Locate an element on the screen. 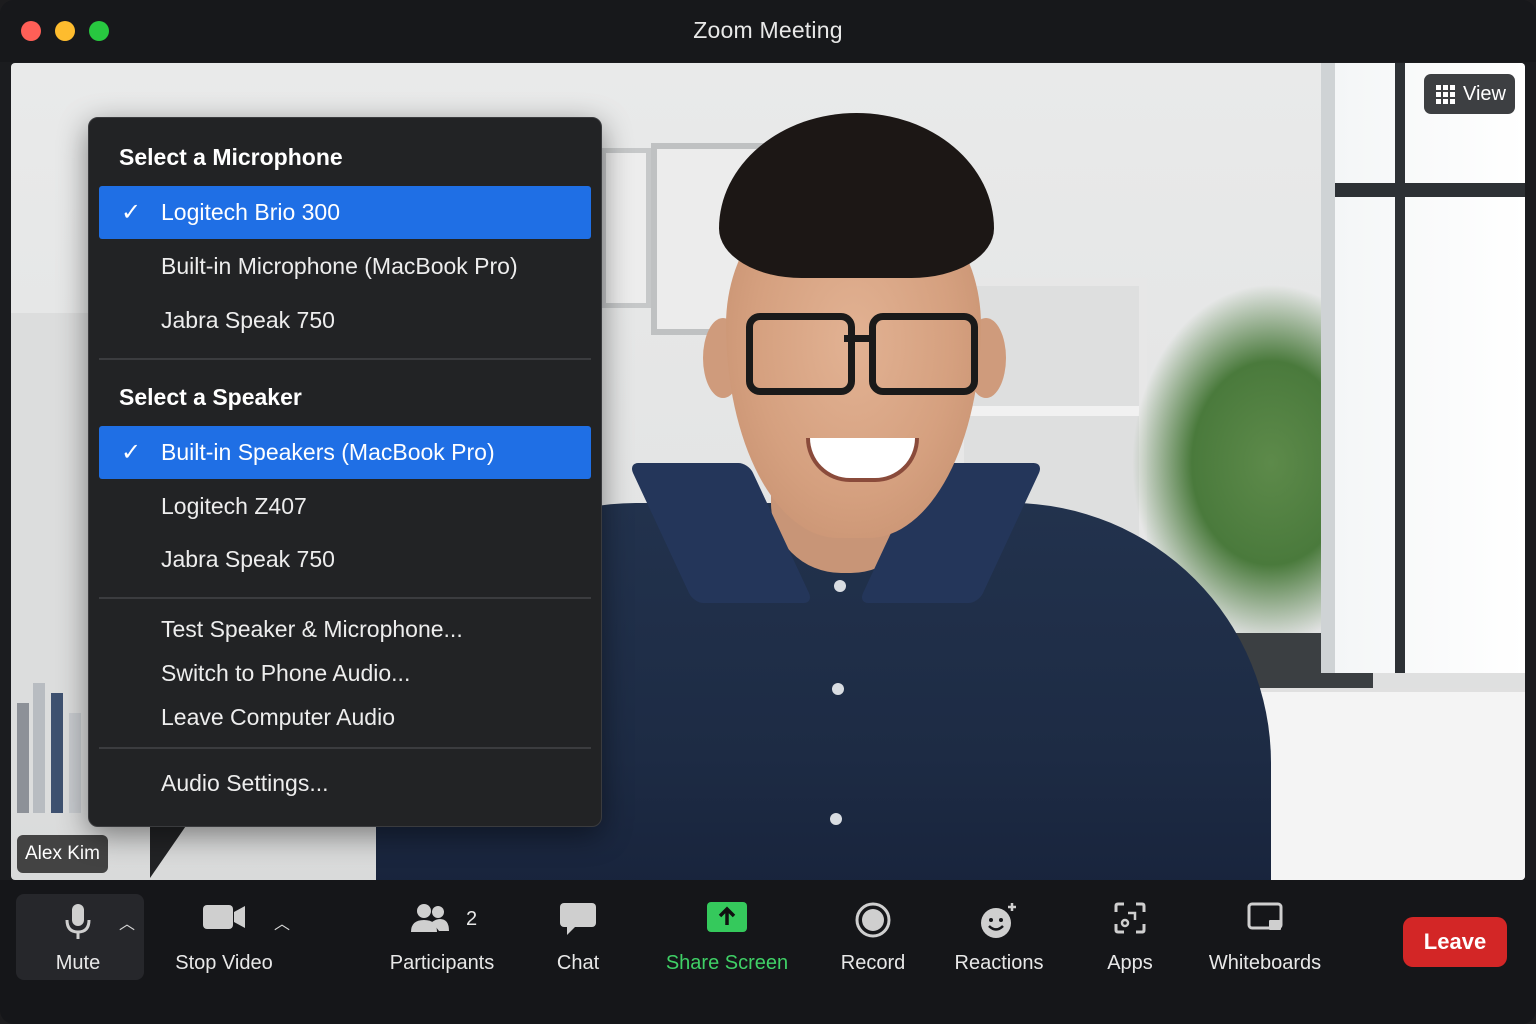  share-screen-icon is located at coordinates (727, 920).